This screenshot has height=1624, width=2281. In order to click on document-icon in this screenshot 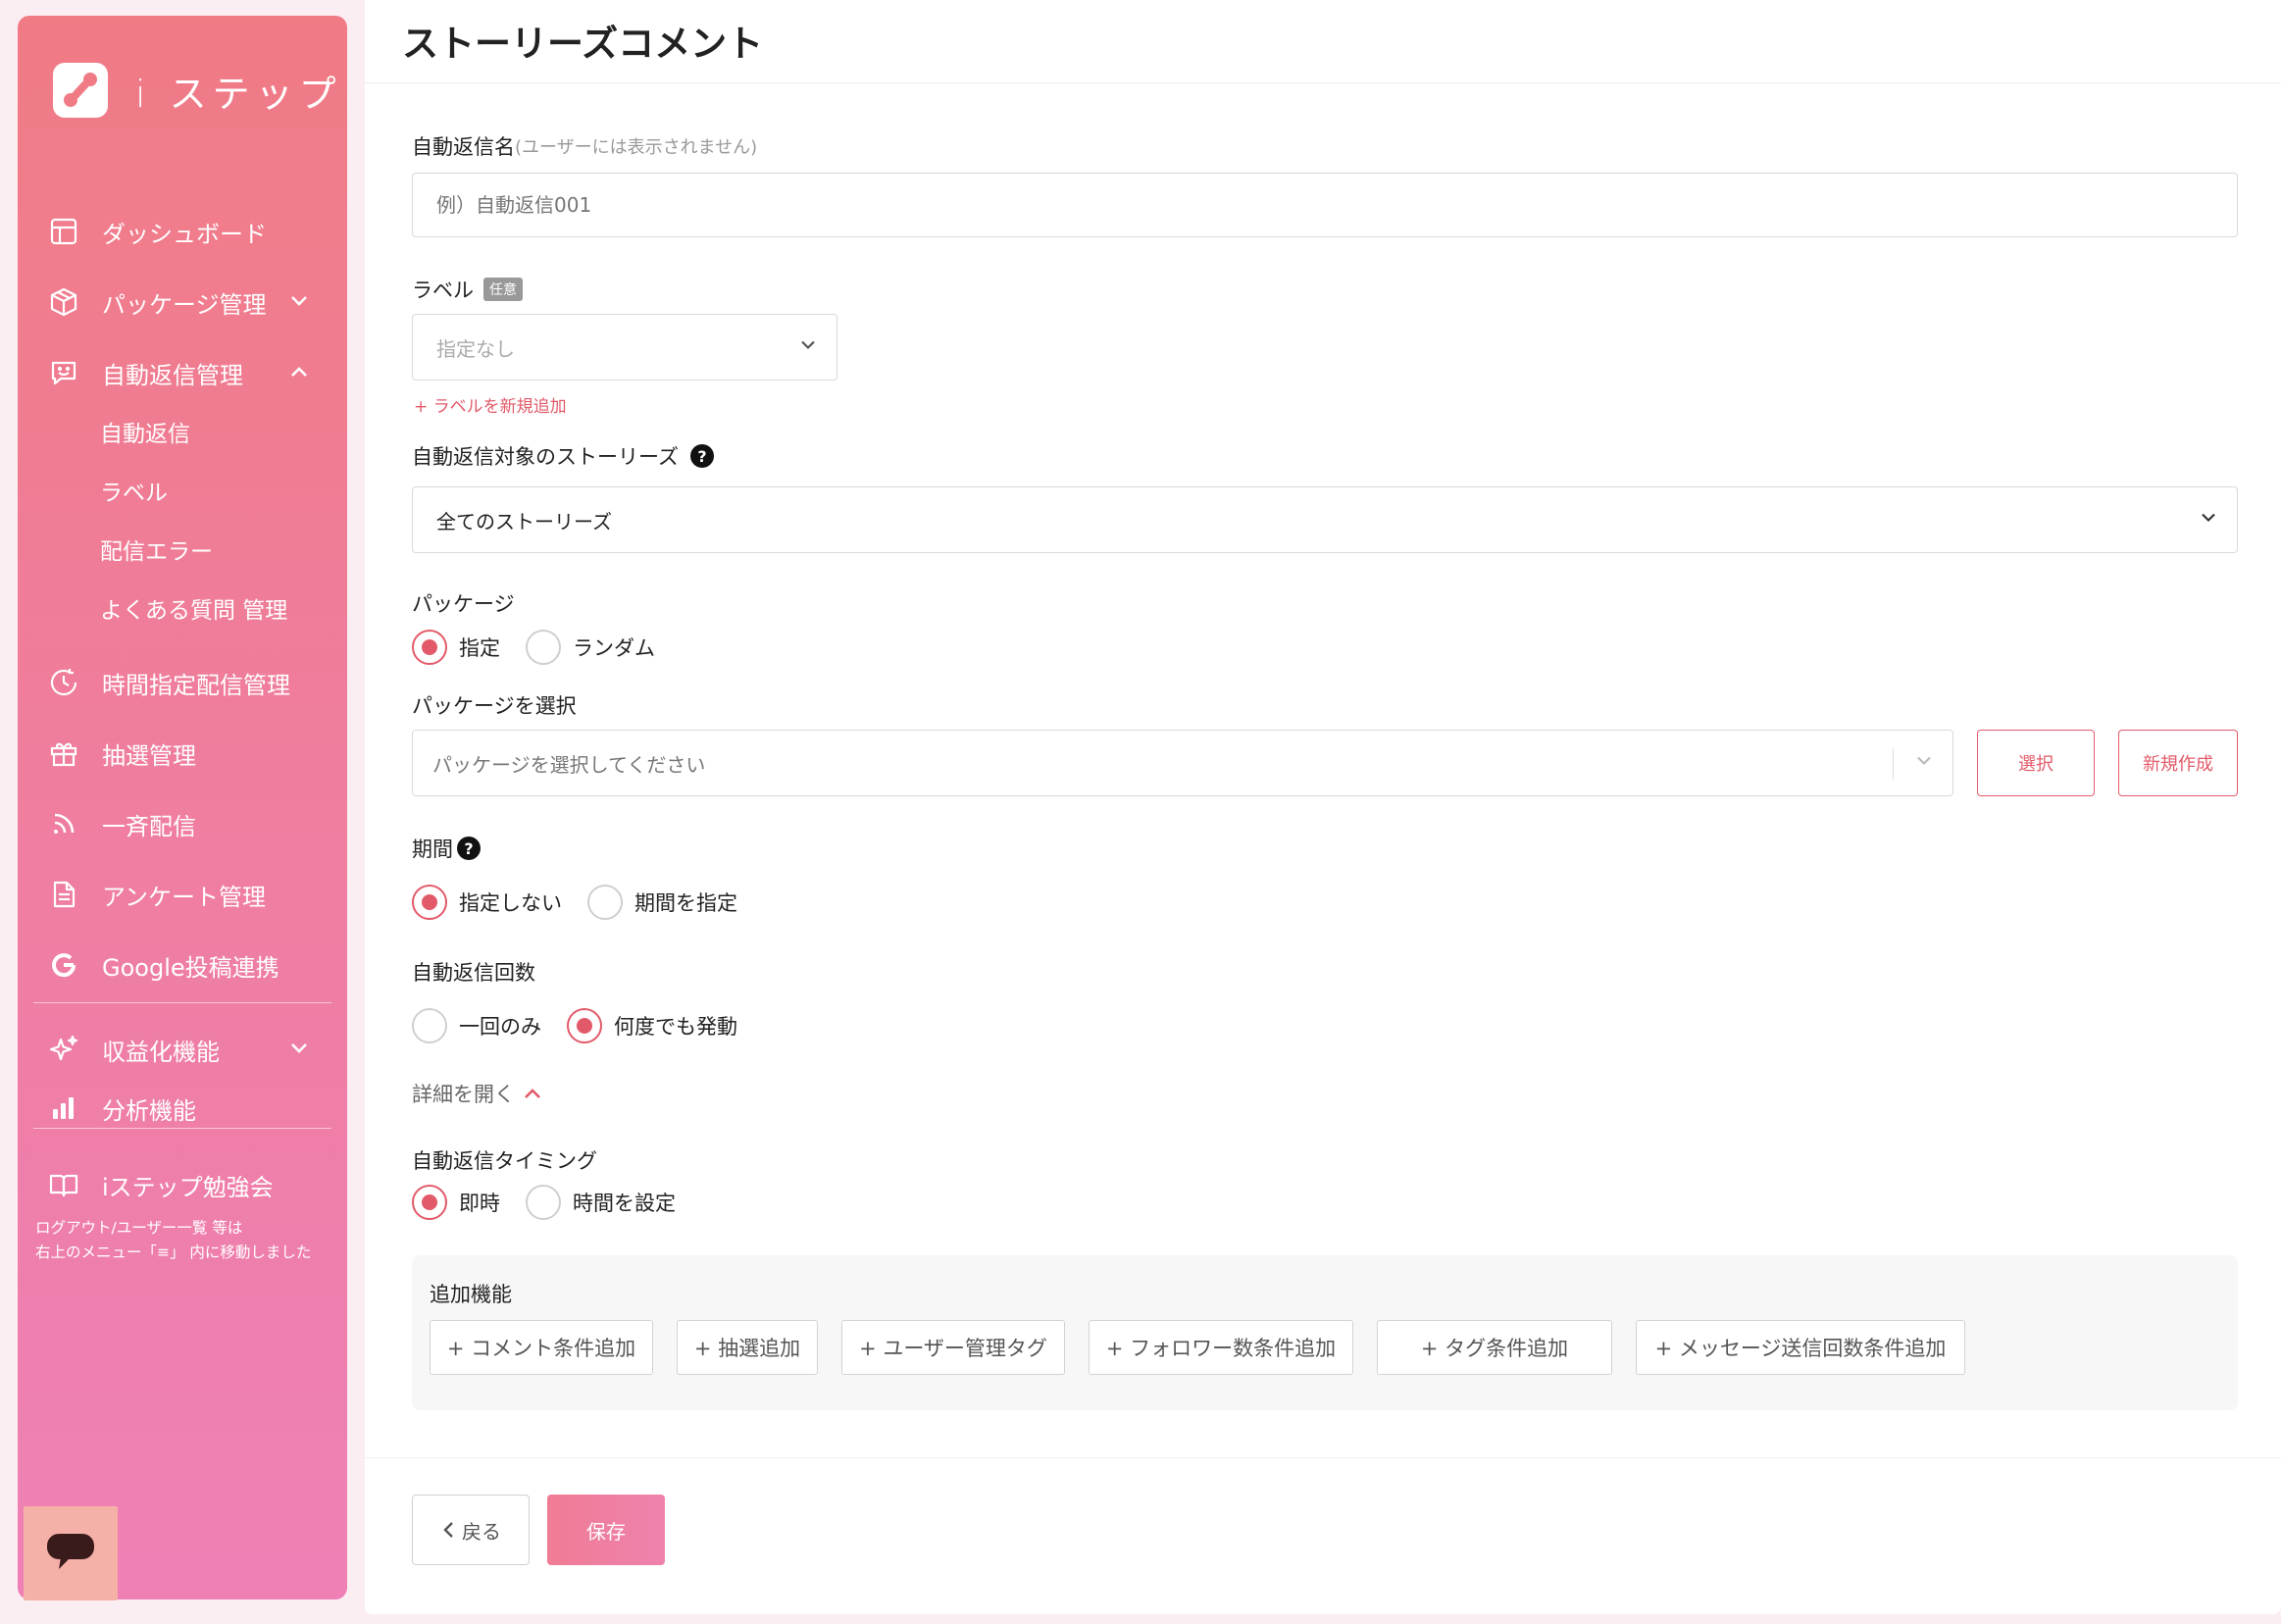, I will do `click(63, 894)`.